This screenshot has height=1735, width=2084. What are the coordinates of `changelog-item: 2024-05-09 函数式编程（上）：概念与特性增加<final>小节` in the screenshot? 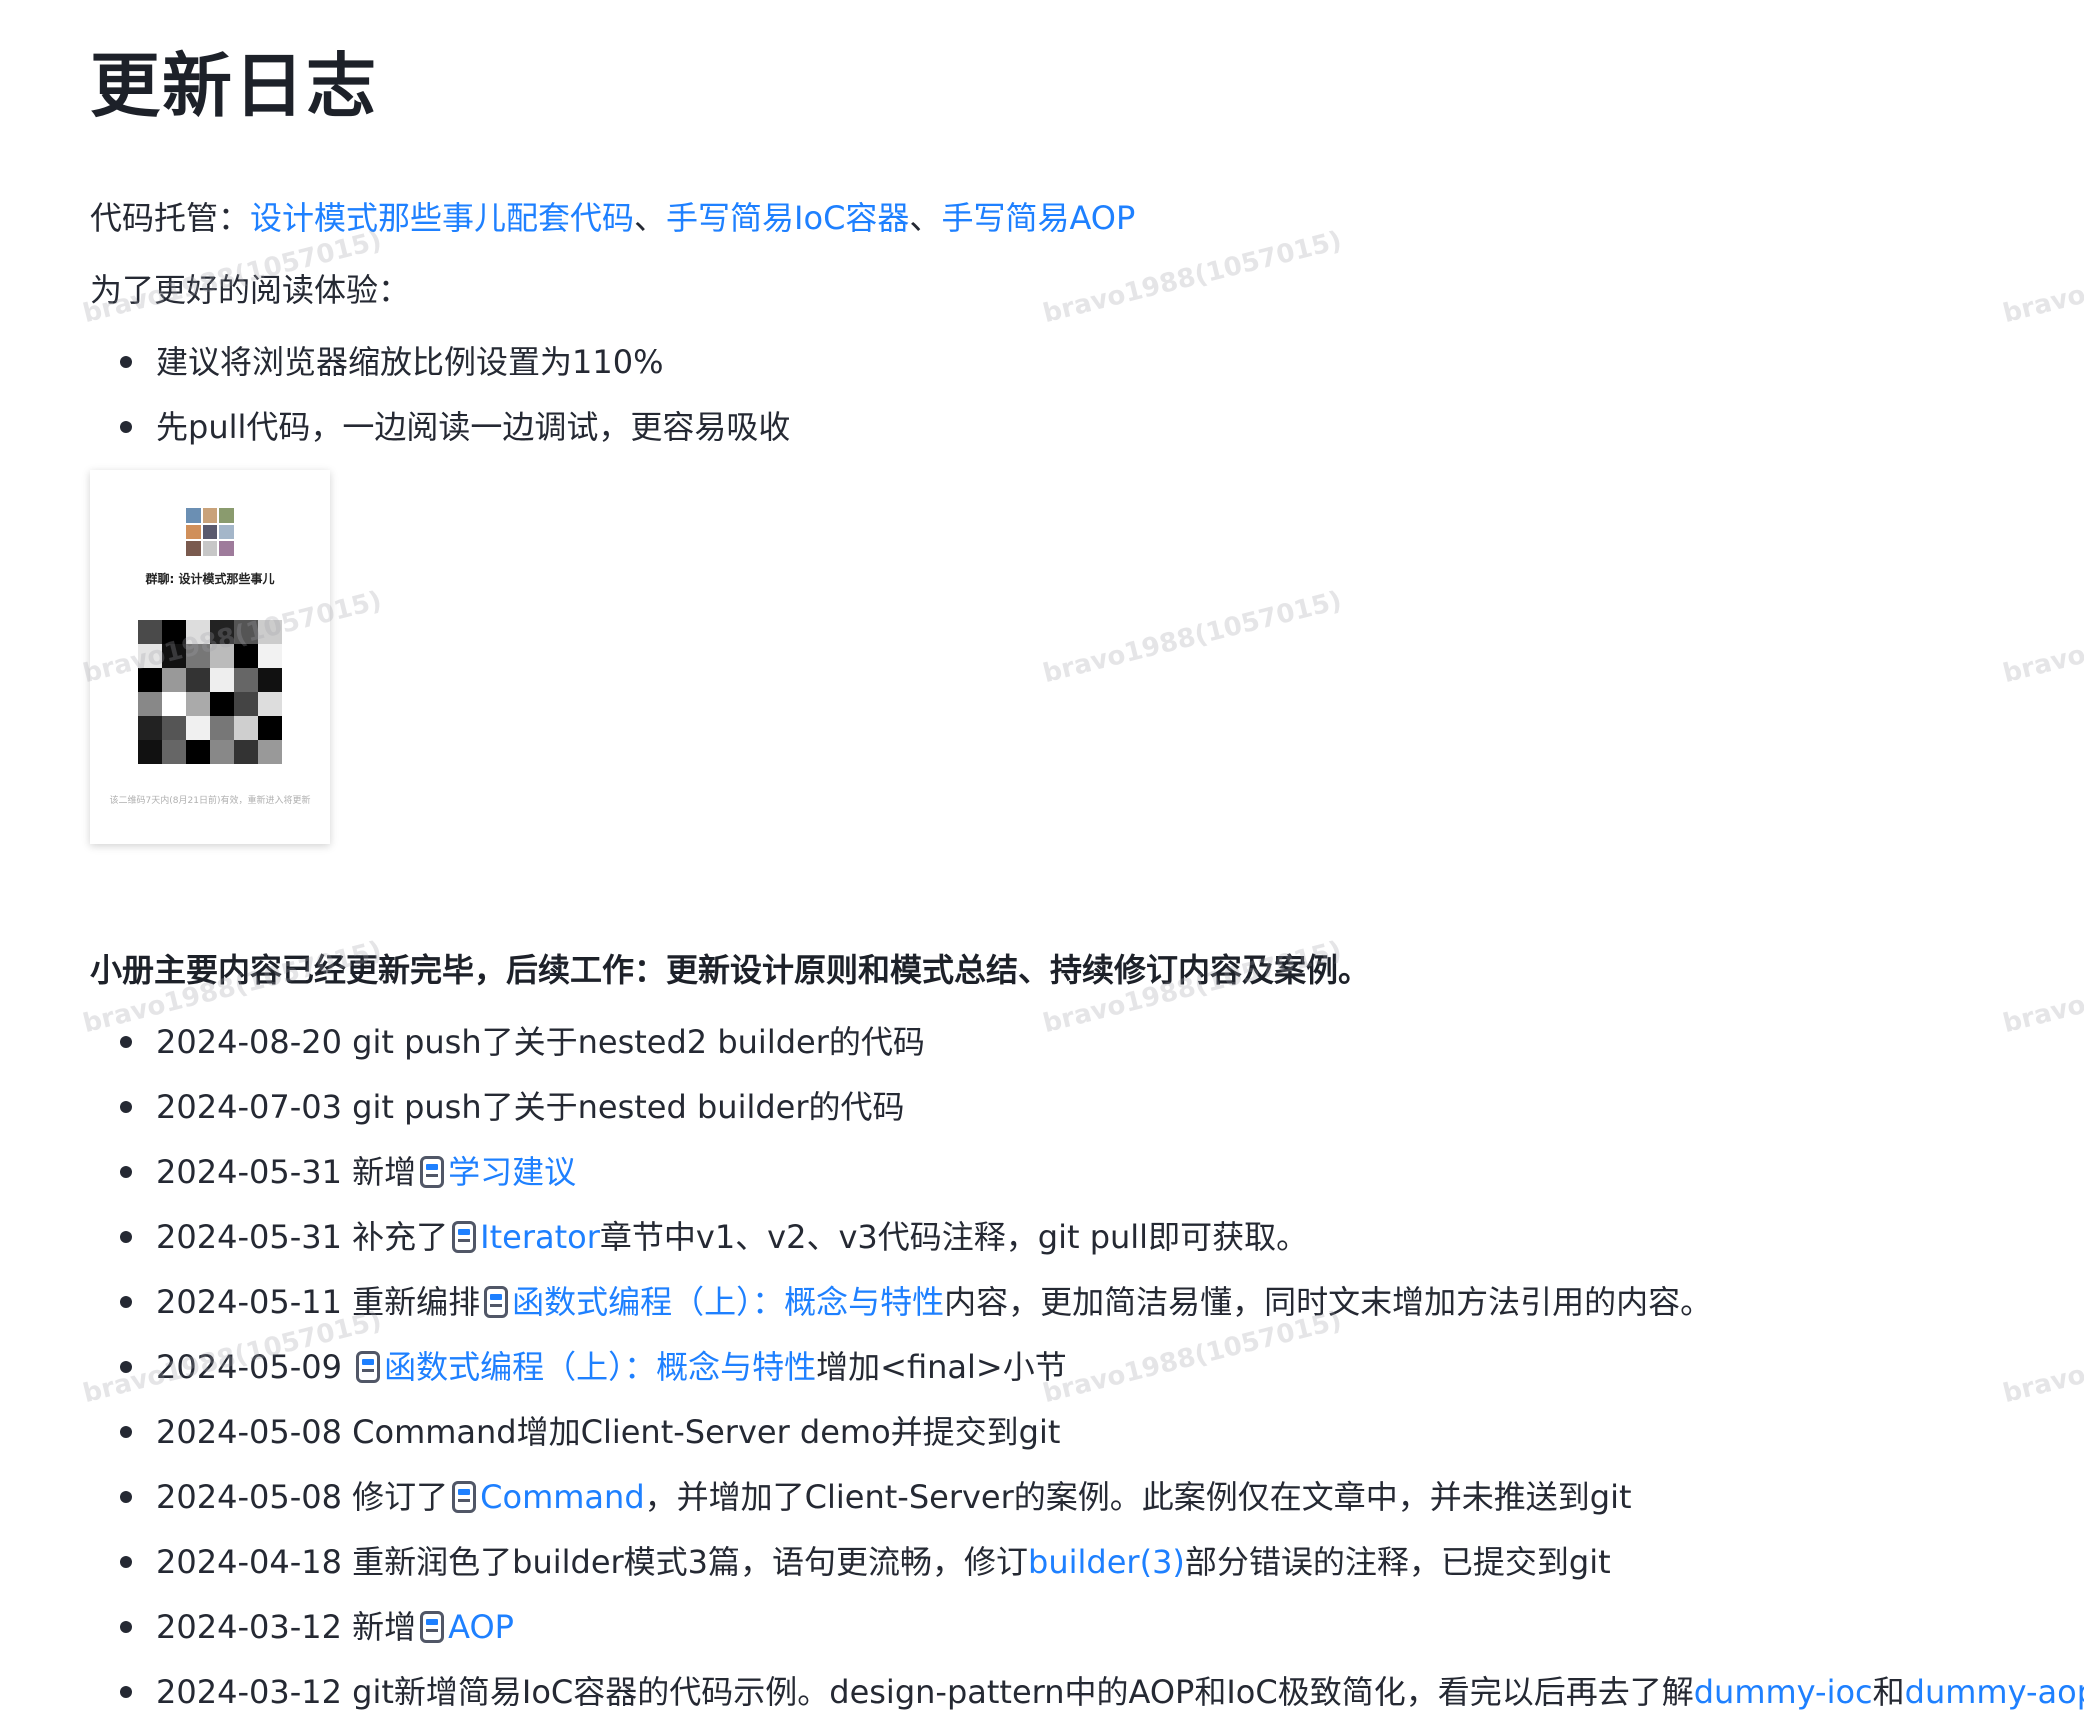 It's located at (1102, 1377).